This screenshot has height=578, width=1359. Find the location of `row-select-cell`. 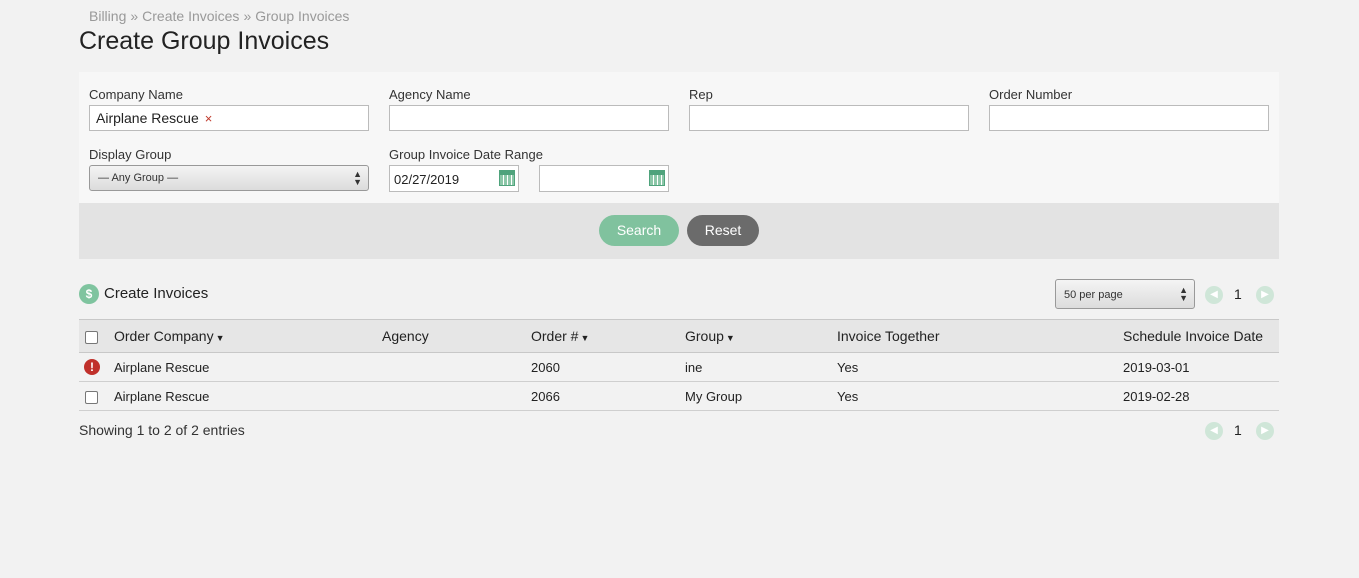

row-select-cell is located at coordinates (96, 396).